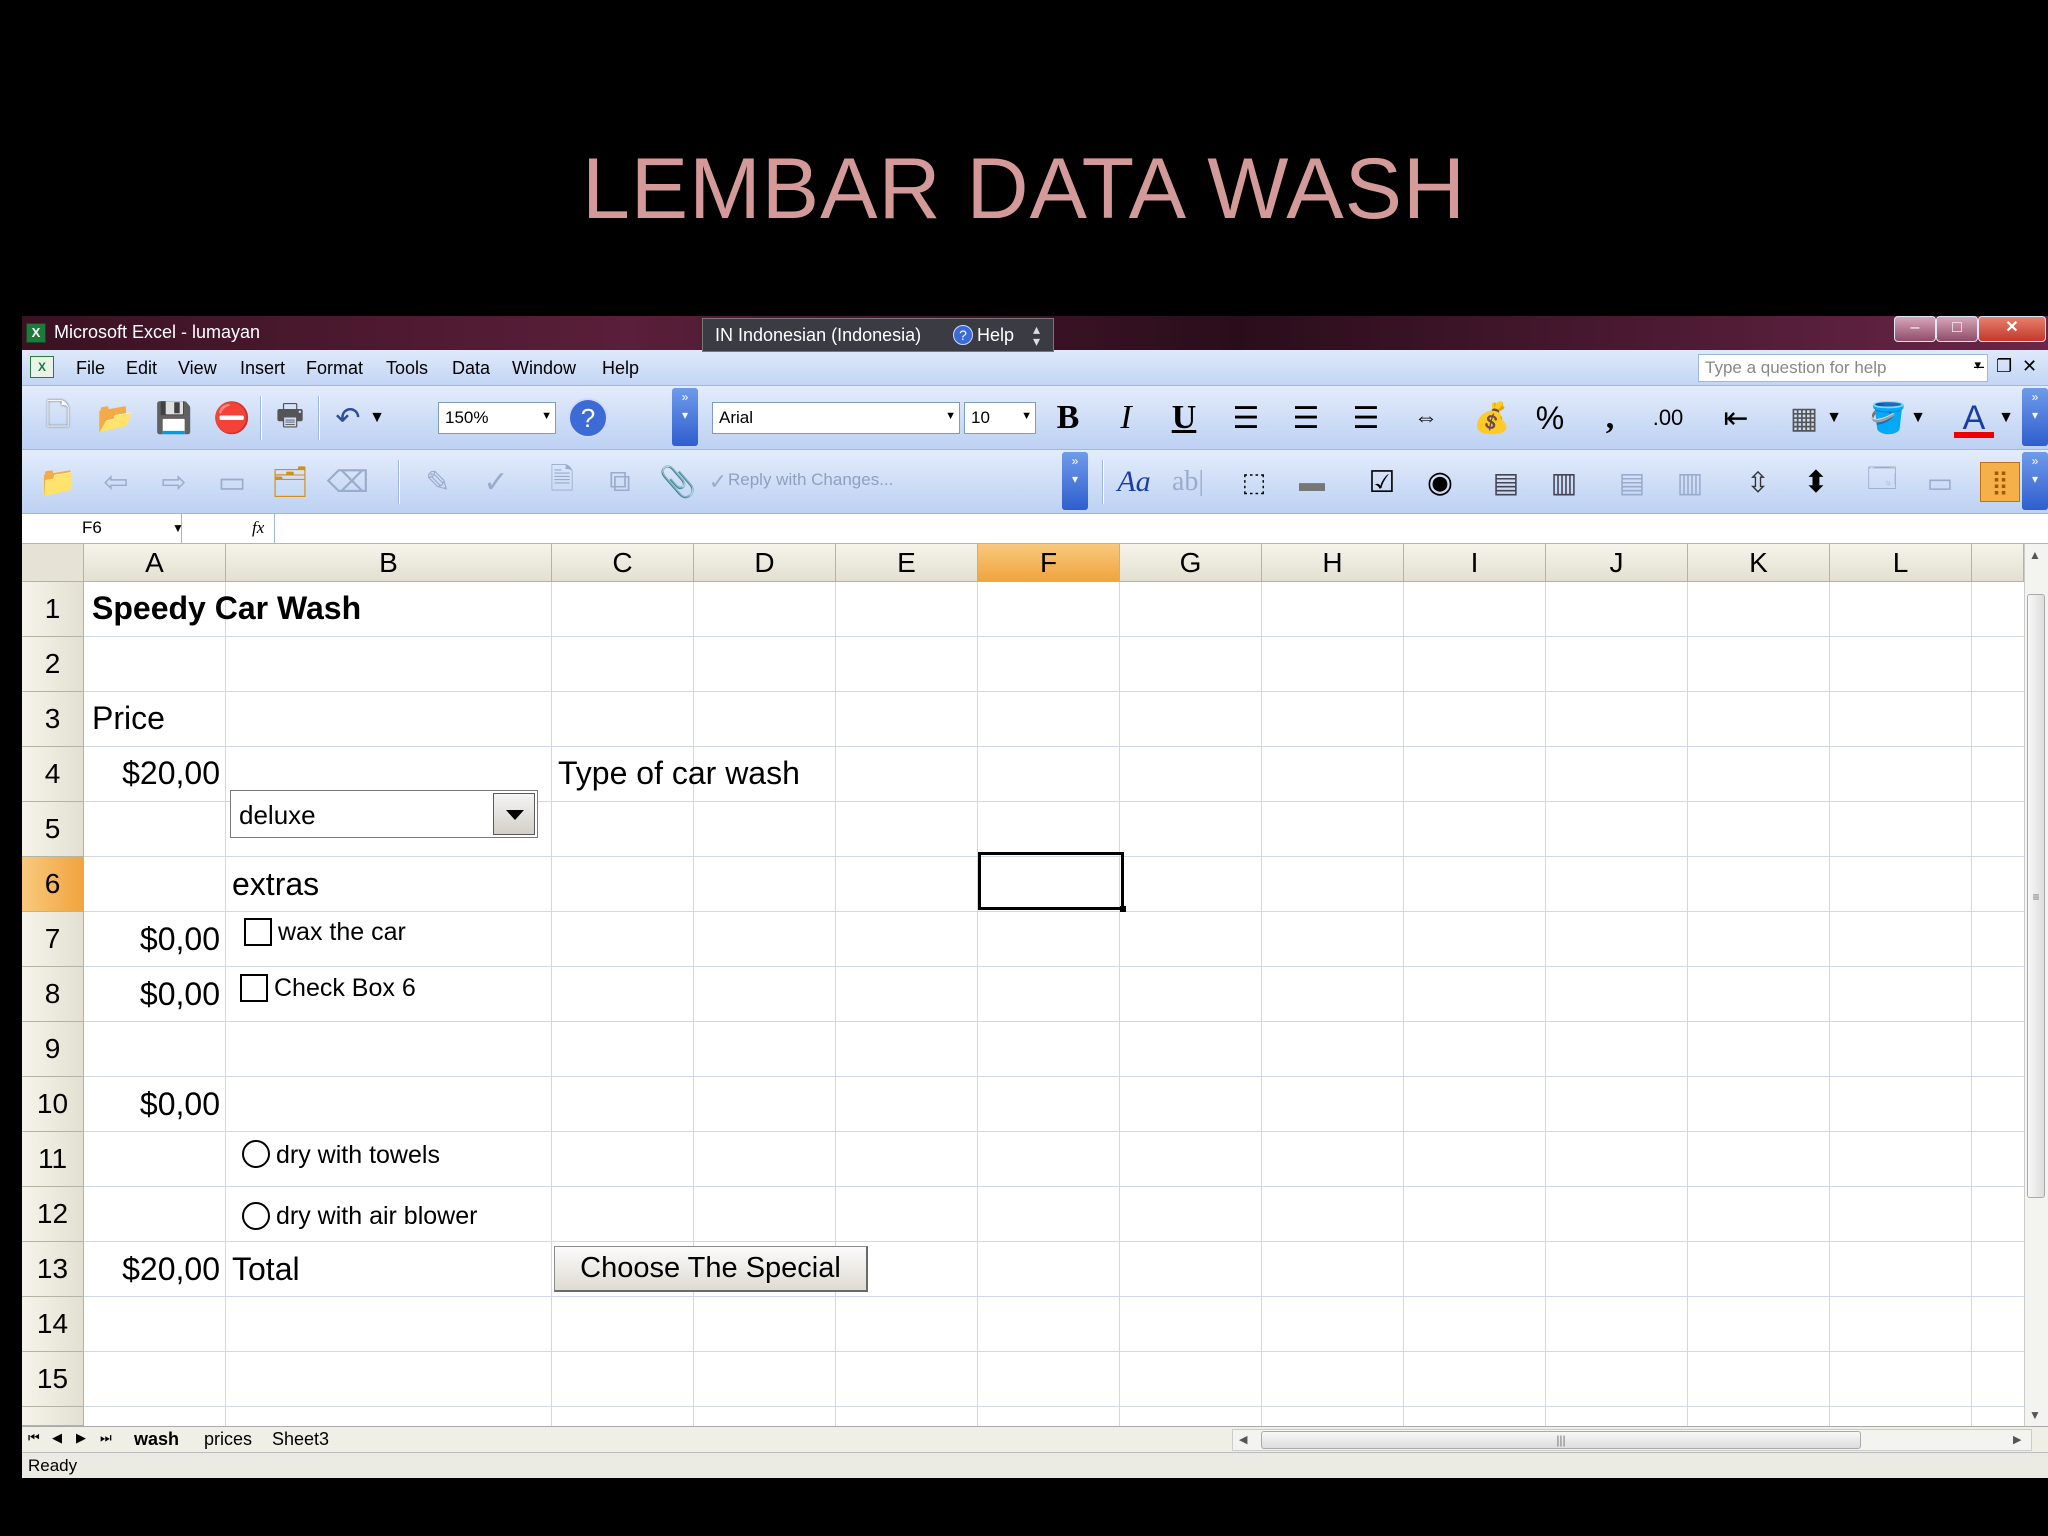 The image size is (2048, 1536). Describe the element at coordinates (377, 418) in the screenshot. I see `undo-dropdown-icon: ▼` at that location.